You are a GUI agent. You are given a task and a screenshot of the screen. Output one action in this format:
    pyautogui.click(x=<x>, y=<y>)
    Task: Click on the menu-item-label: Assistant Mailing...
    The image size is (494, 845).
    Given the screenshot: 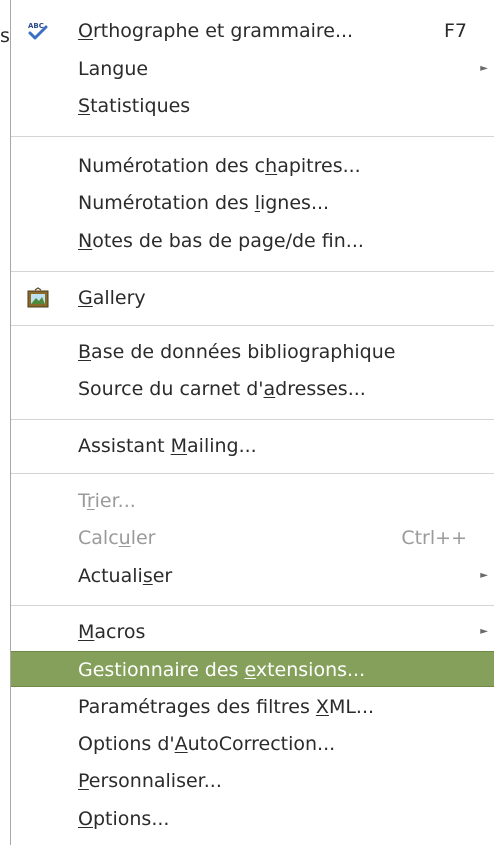 What is the action you would take?
    pyautogui.click(x=167, y=446)
    